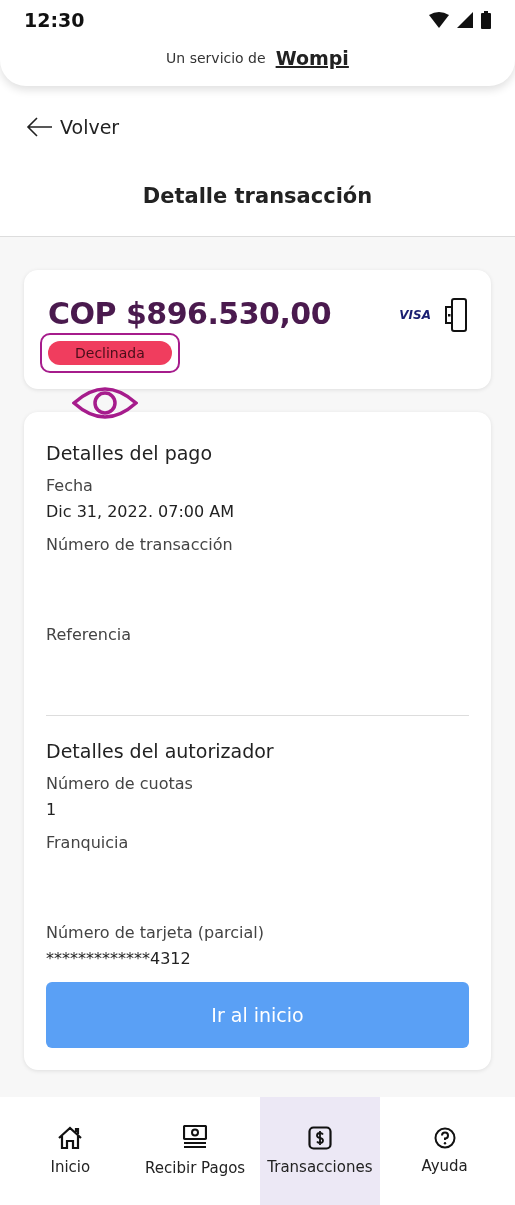 This screenshot has width=515, height=1205. I want to click on home-icon, so click(70, 1138).